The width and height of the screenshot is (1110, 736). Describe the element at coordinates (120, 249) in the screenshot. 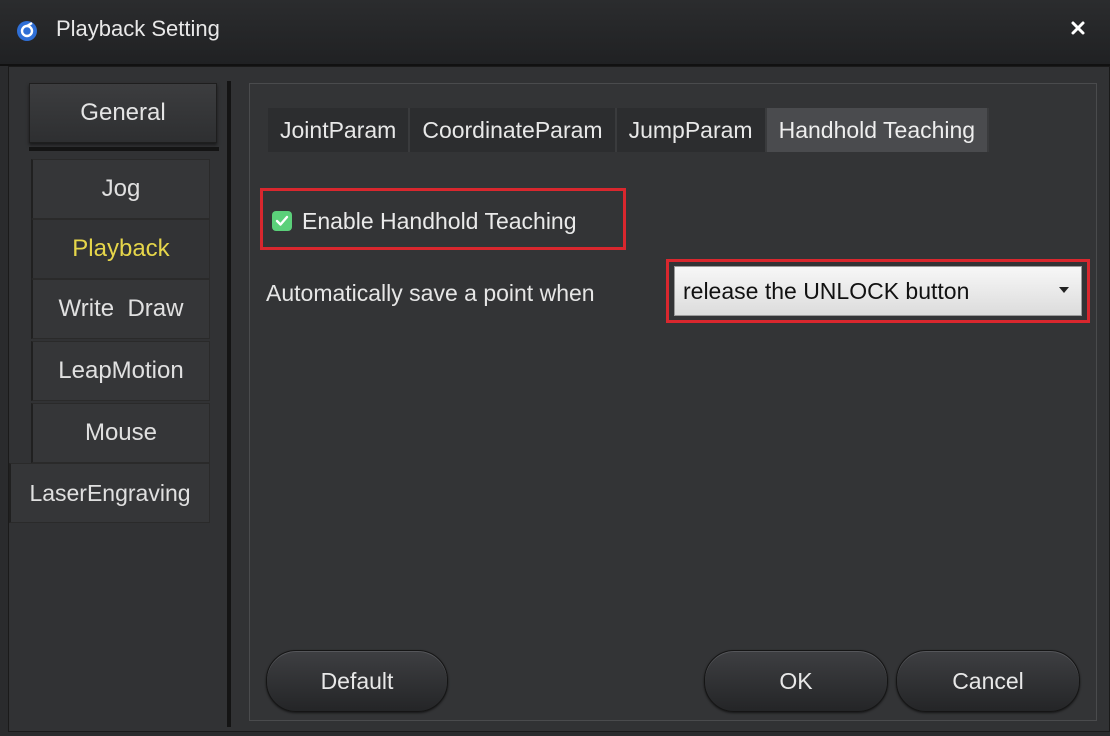

I see `sidebar-item-playback: Playback` at that location.